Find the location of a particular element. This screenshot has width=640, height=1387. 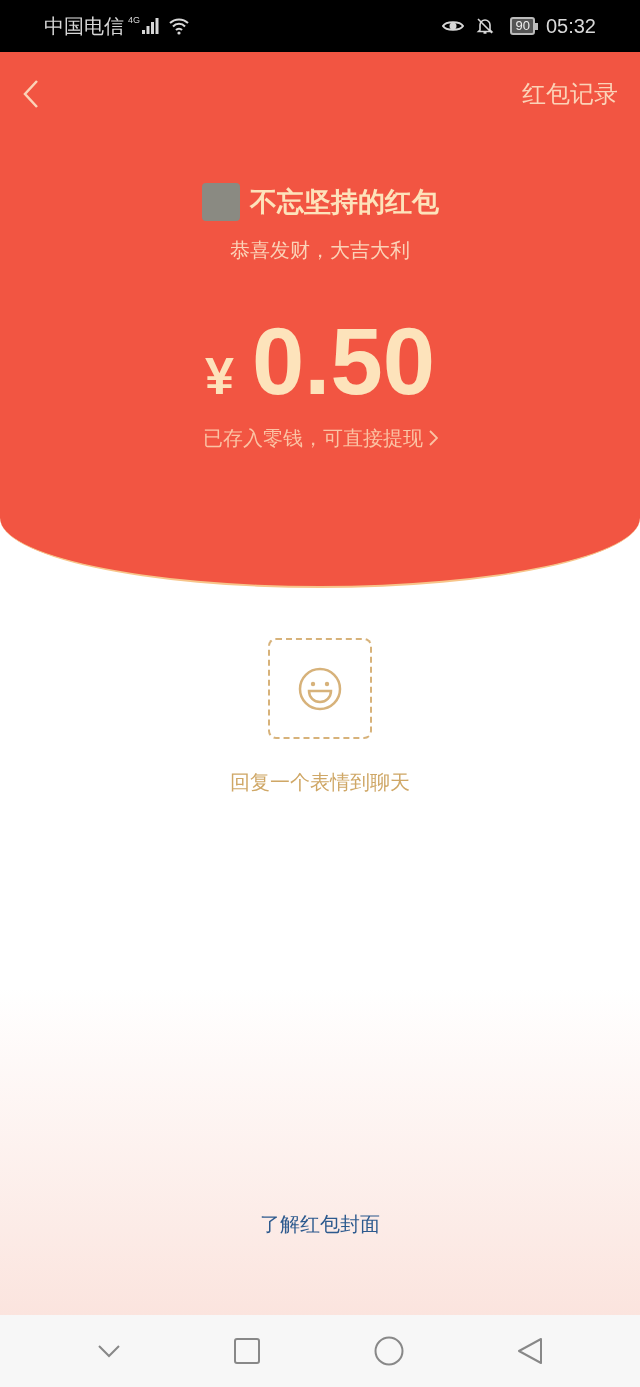

chevron-down-icon is located at coordinates (108, 1351).